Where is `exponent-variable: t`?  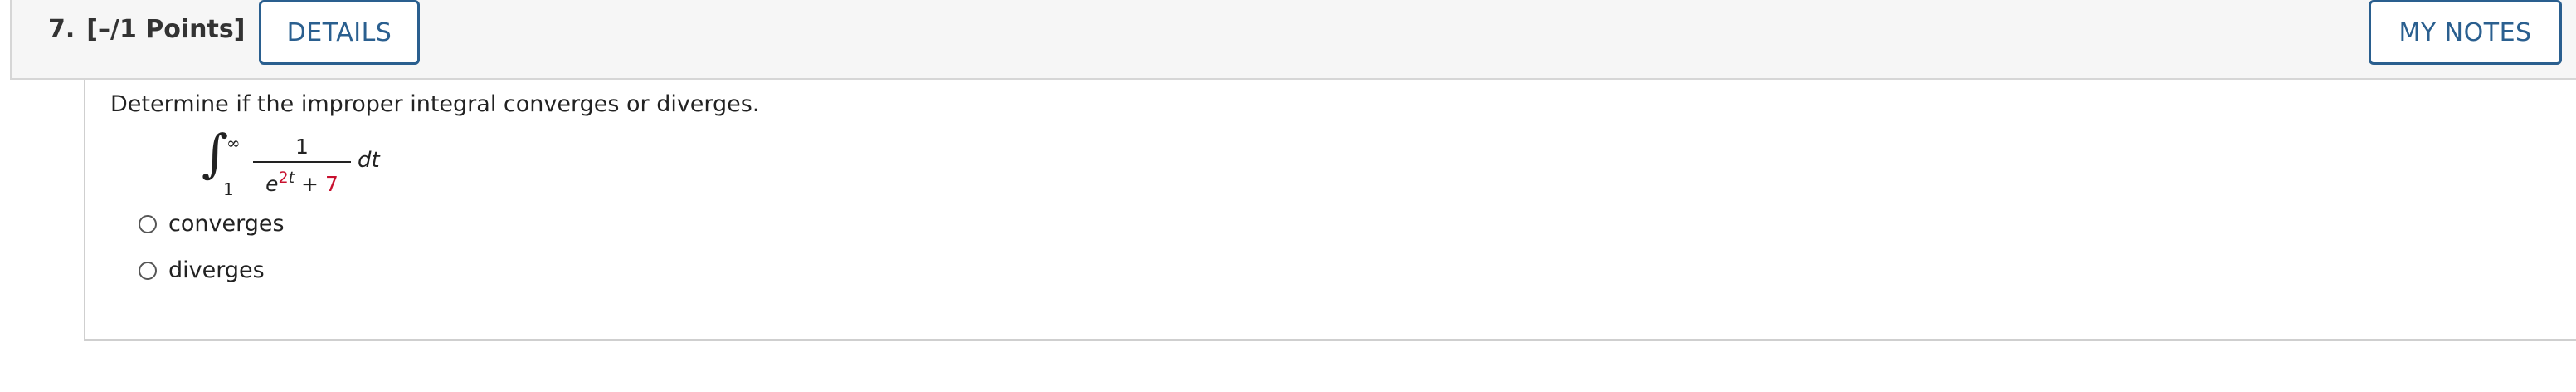
exponent-variable: t is located at coordinates (291, 178).